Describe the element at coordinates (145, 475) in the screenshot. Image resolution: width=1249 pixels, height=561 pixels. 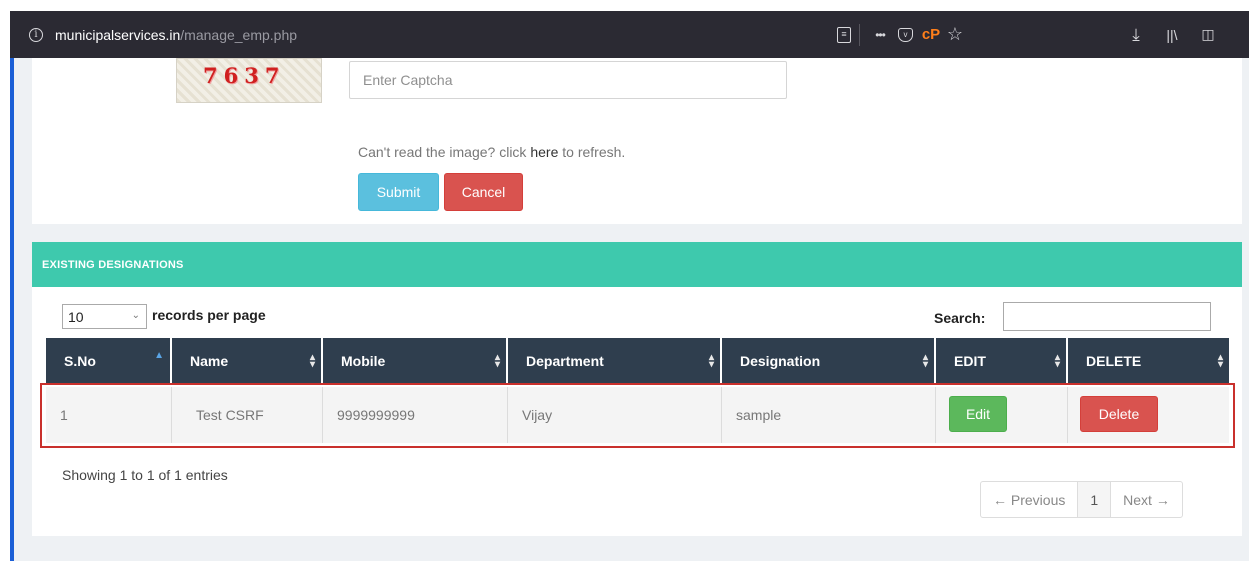
I see `table-info: Showing 1 to 1 of 1 entries` at that location.